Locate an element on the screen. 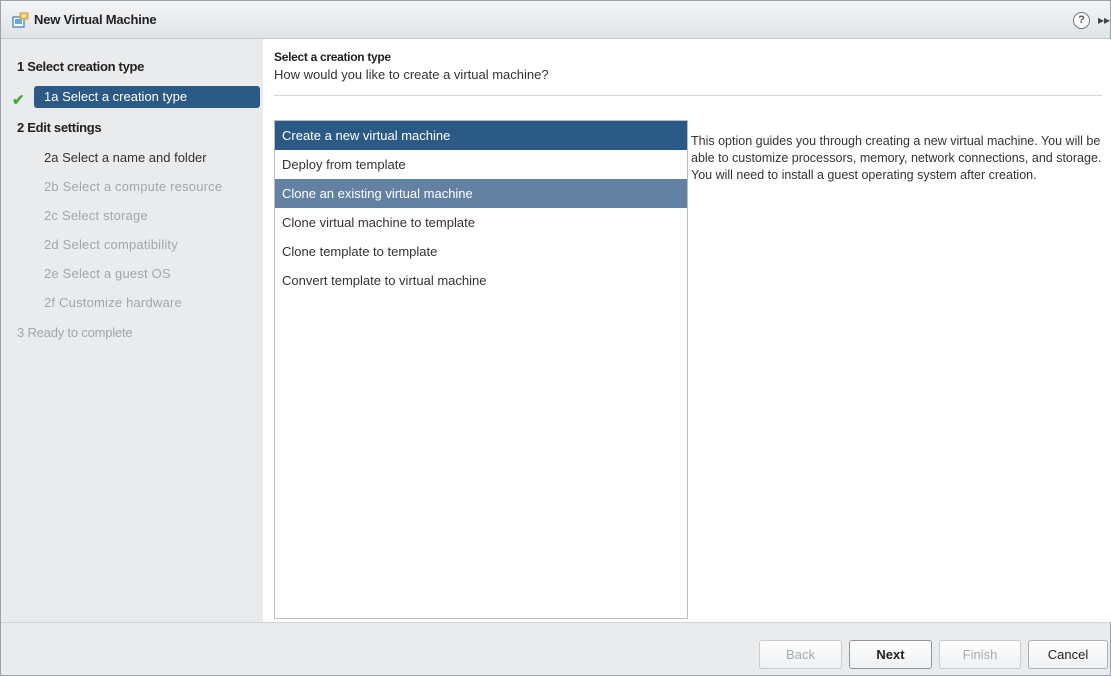 The image size is (1111, 676). option-create-new-vm: Create a new virtual machine is located at coordinates (481, 135).